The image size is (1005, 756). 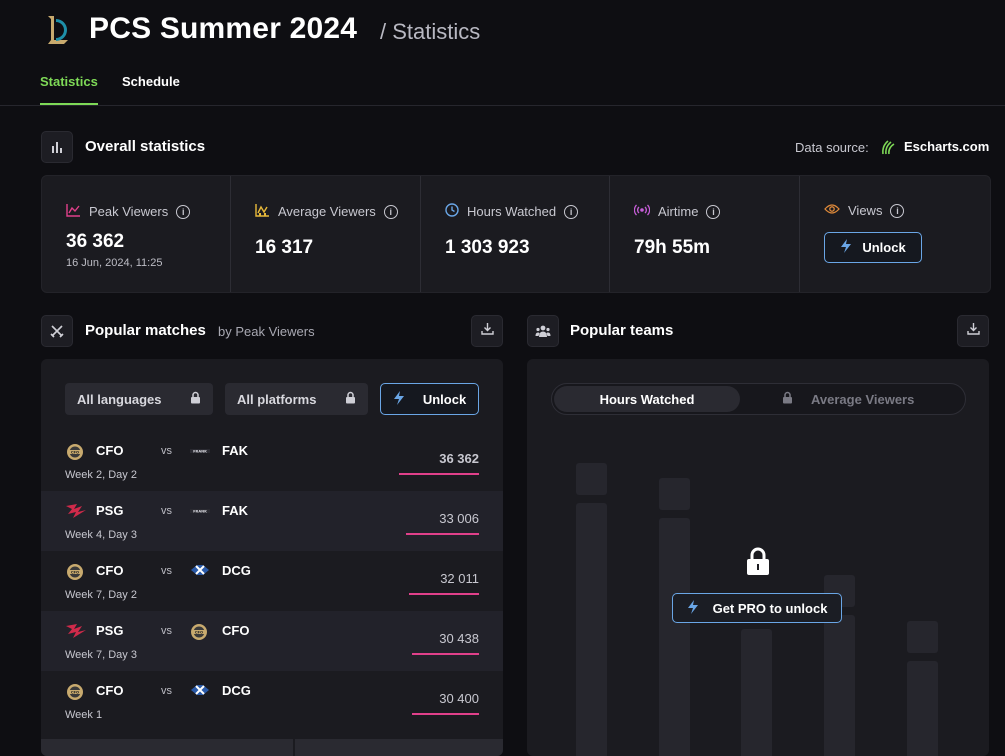 What do you see at coordinates (865, 210) in the screenshot?
I see `stat-label: Views` at bounding box center [865, 210].